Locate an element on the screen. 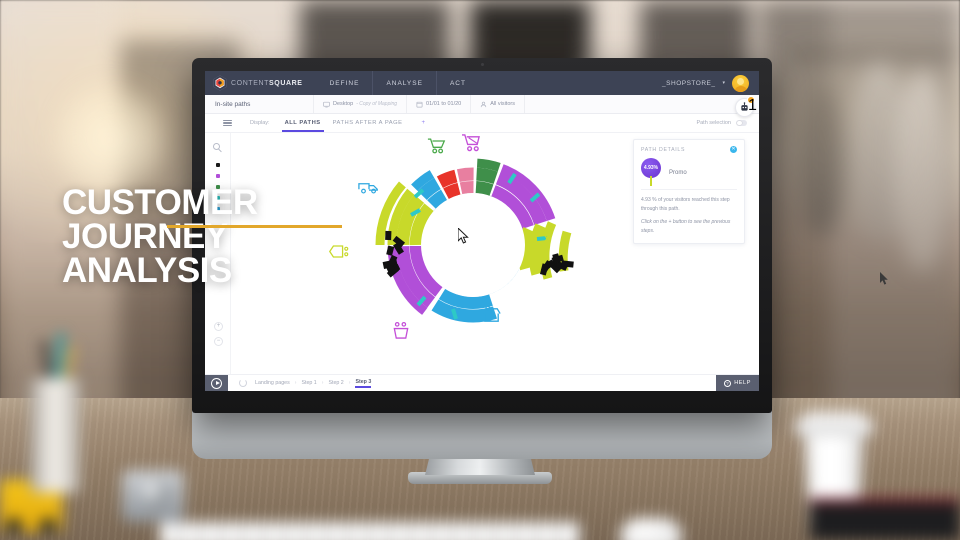  zoom-controls: + − is located at coordinates (218, 334).